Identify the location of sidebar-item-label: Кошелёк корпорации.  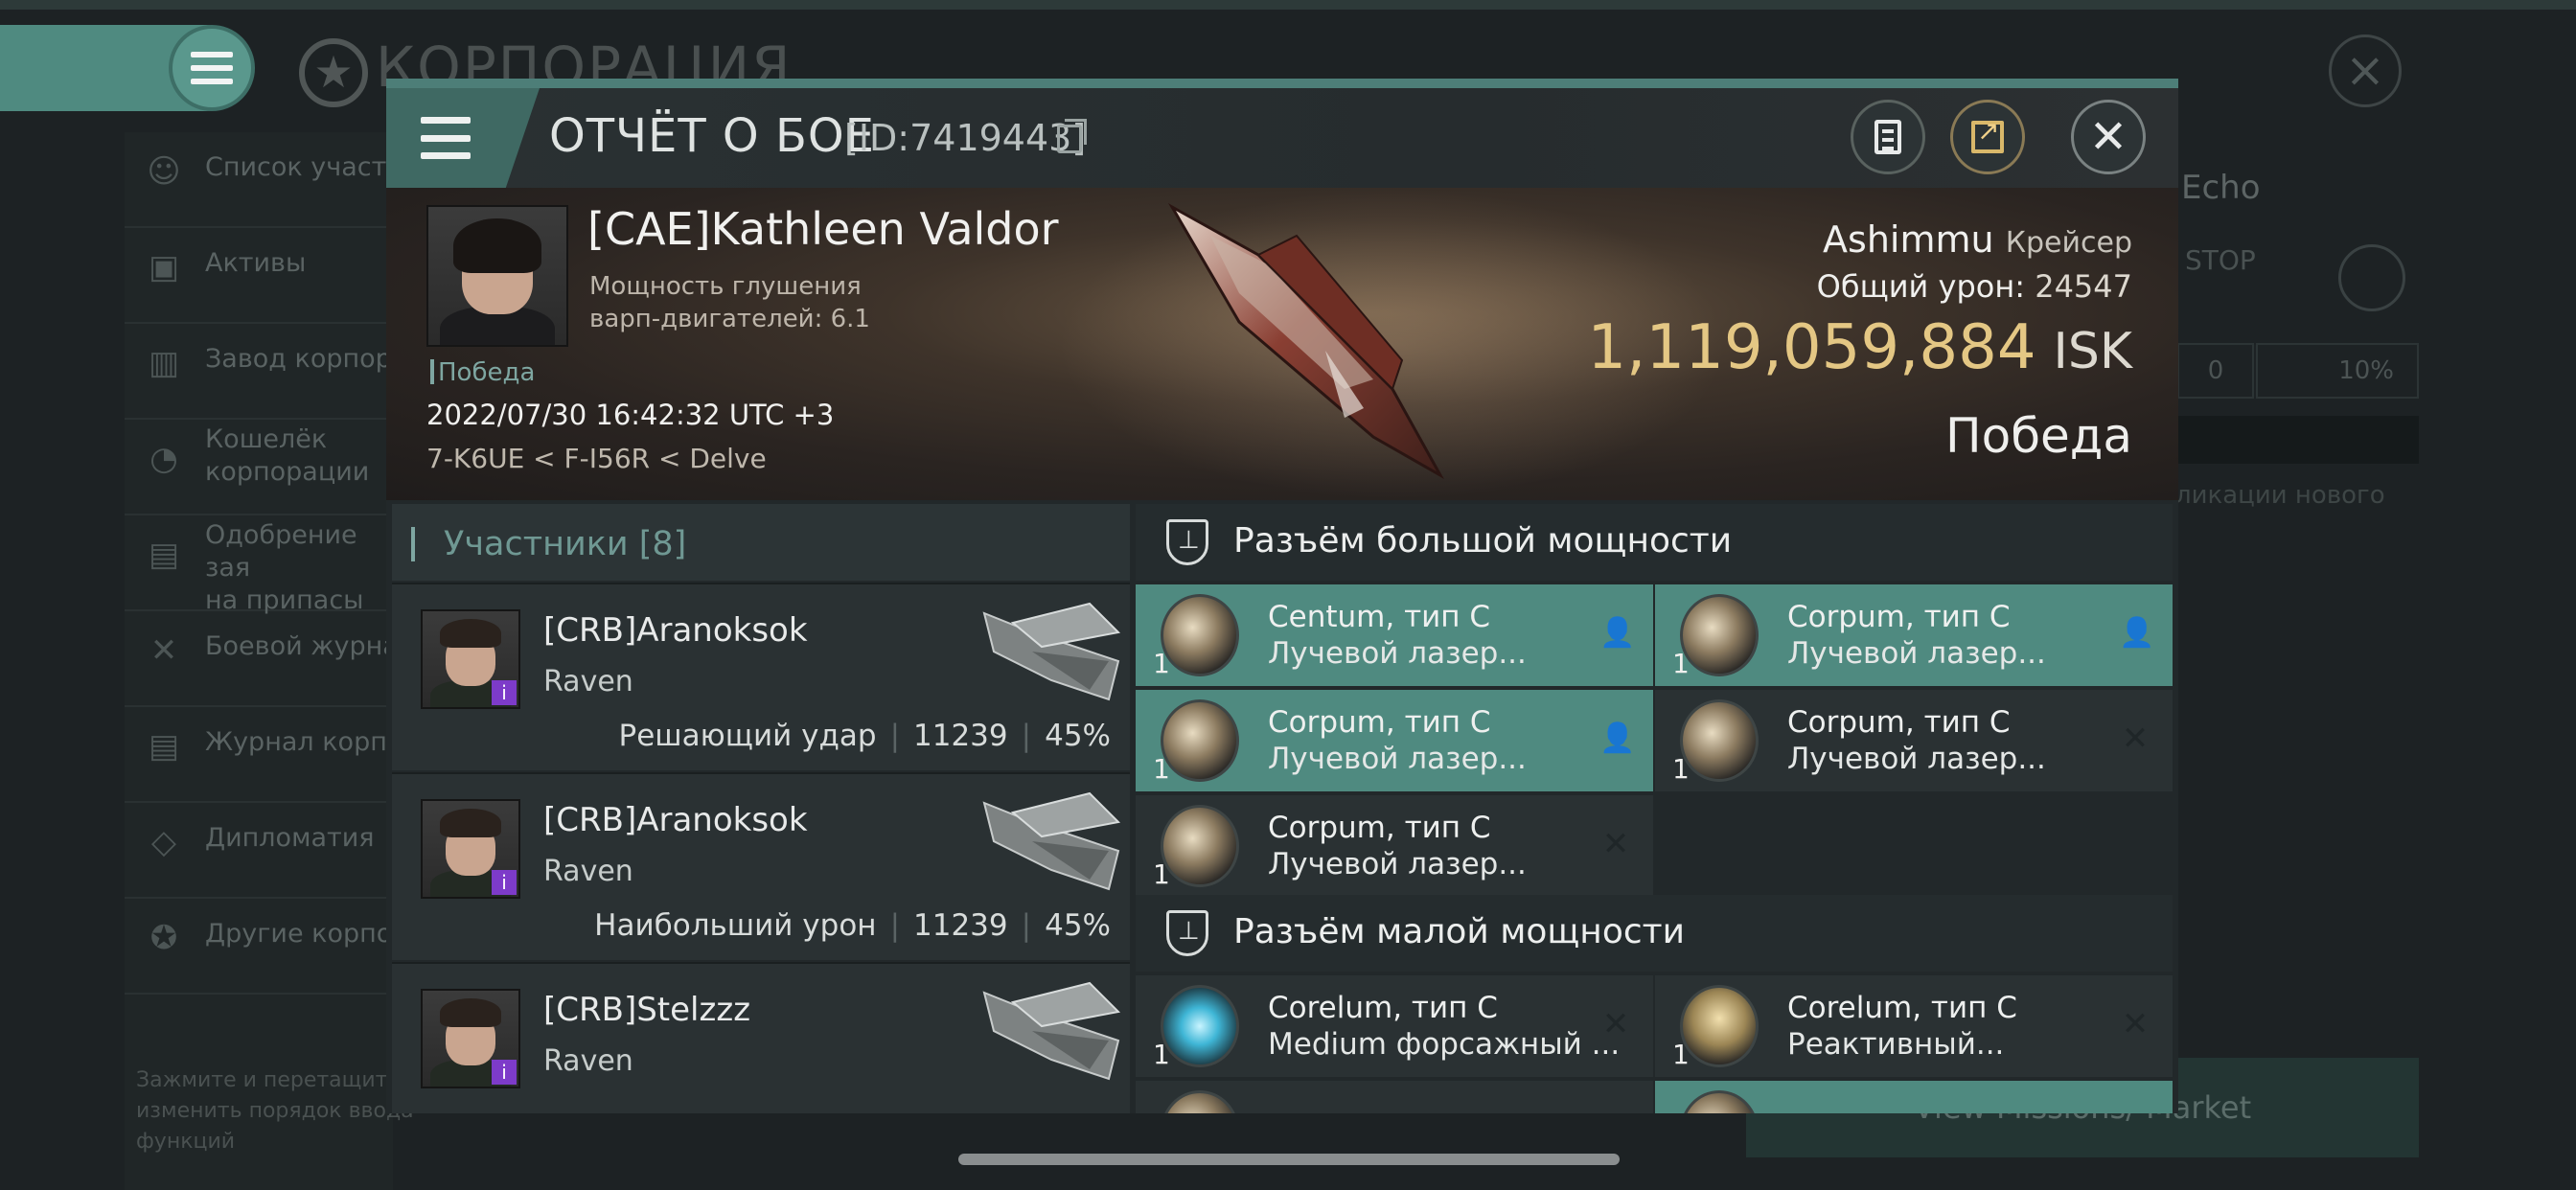
(287, 456).